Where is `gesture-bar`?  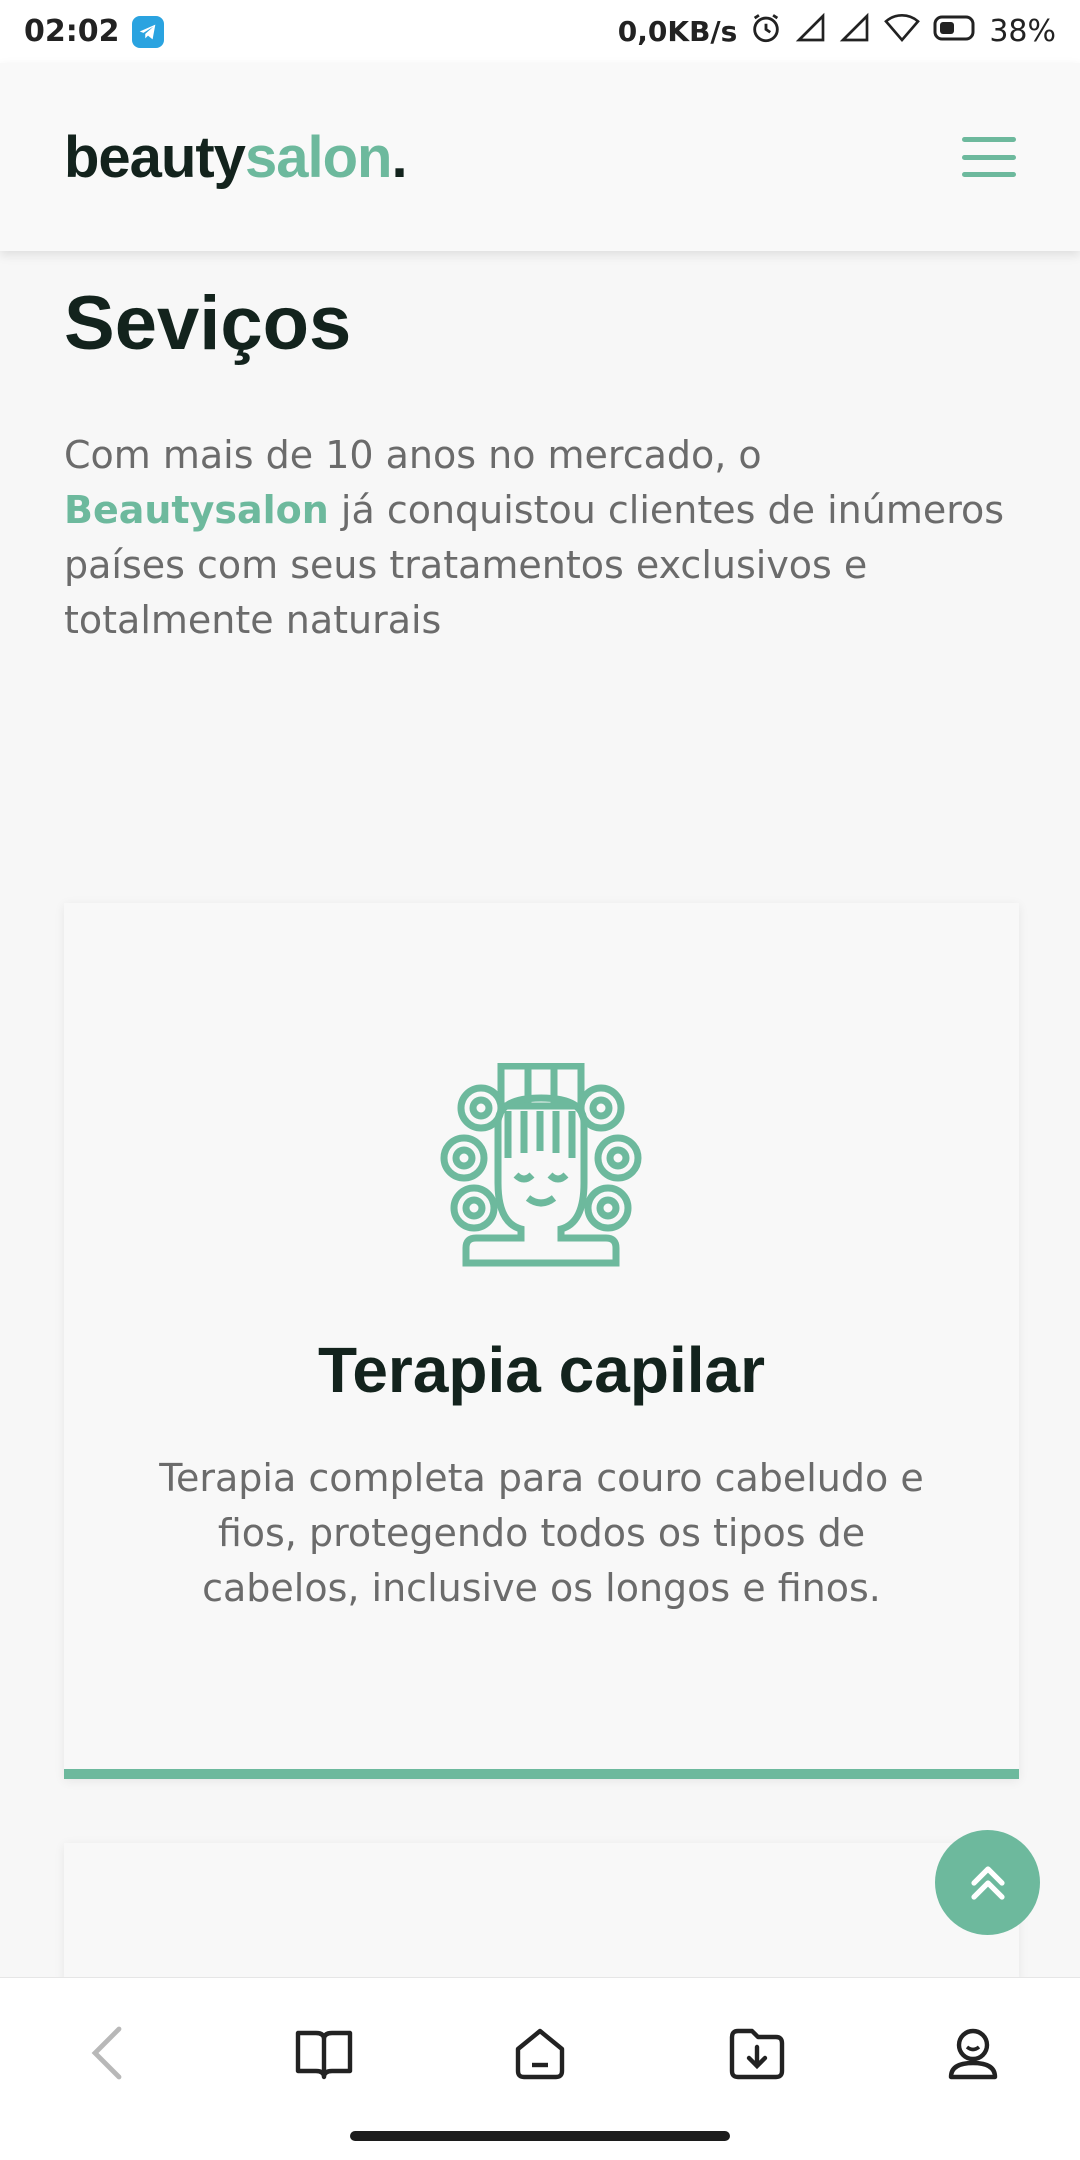 gesture-bar is located at coordinates (540, 2136).